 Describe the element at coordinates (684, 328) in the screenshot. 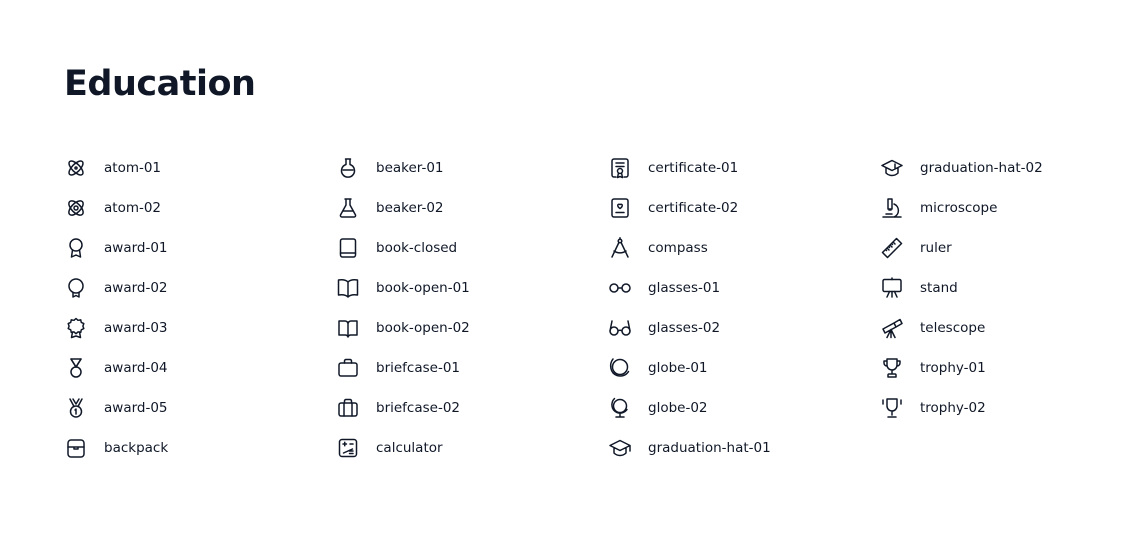

I see `icon-label: glasses-02` at that location.